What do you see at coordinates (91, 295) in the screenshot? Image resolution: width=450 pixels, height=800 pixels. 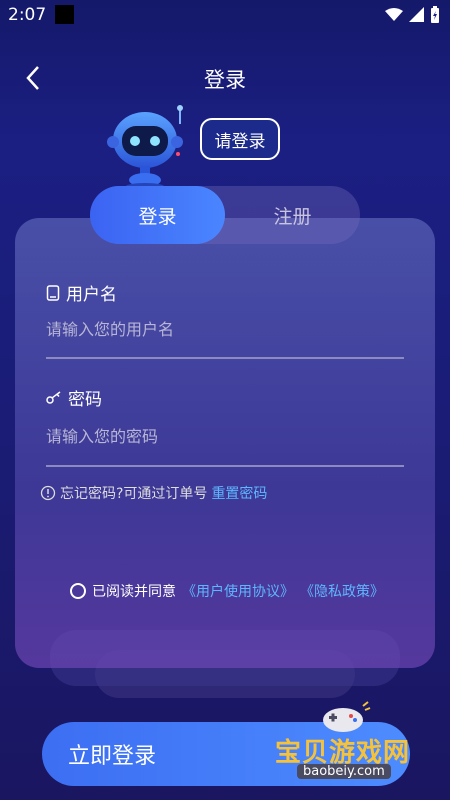 I see `username-label-text: 用户名` at bounding box center [91, 295].